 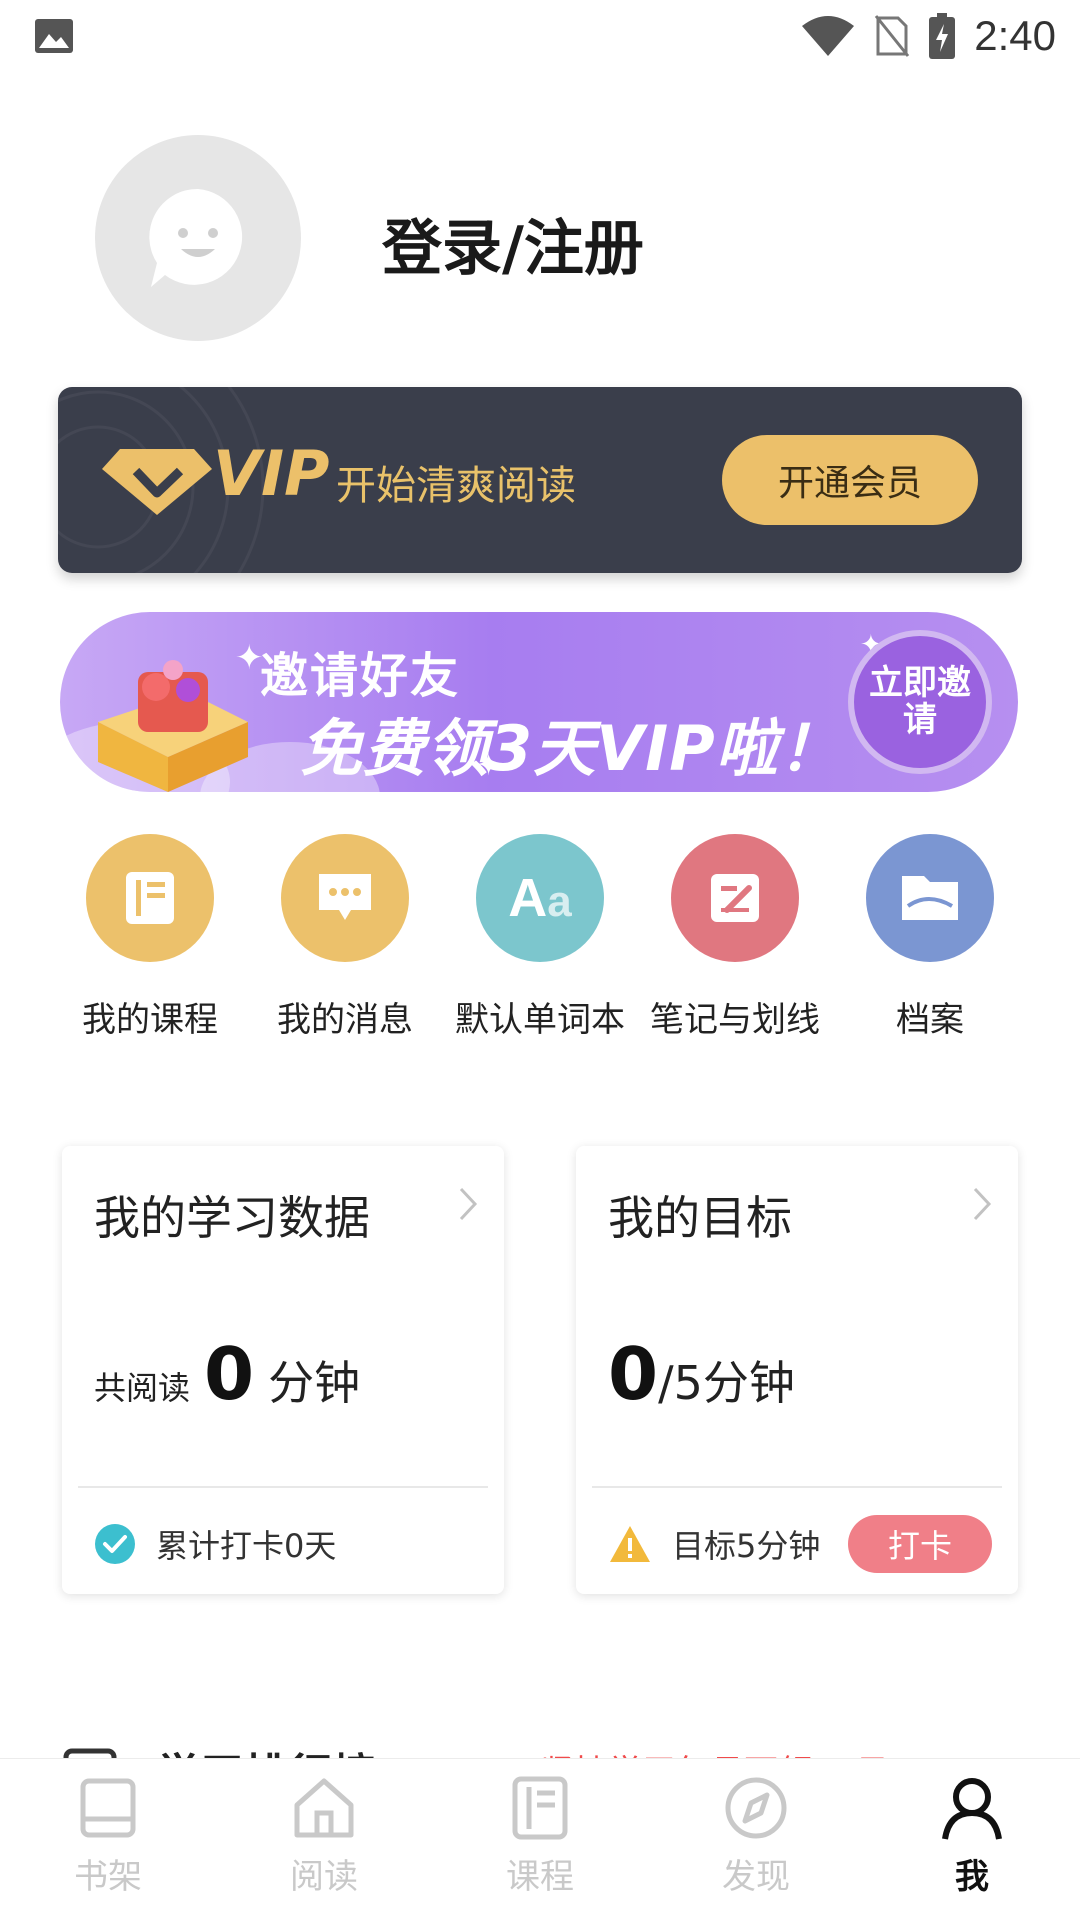 What do you see at coordinates (735, 898) in the screenshot?
I see `notes-icon` at bounding box center [735, 898].